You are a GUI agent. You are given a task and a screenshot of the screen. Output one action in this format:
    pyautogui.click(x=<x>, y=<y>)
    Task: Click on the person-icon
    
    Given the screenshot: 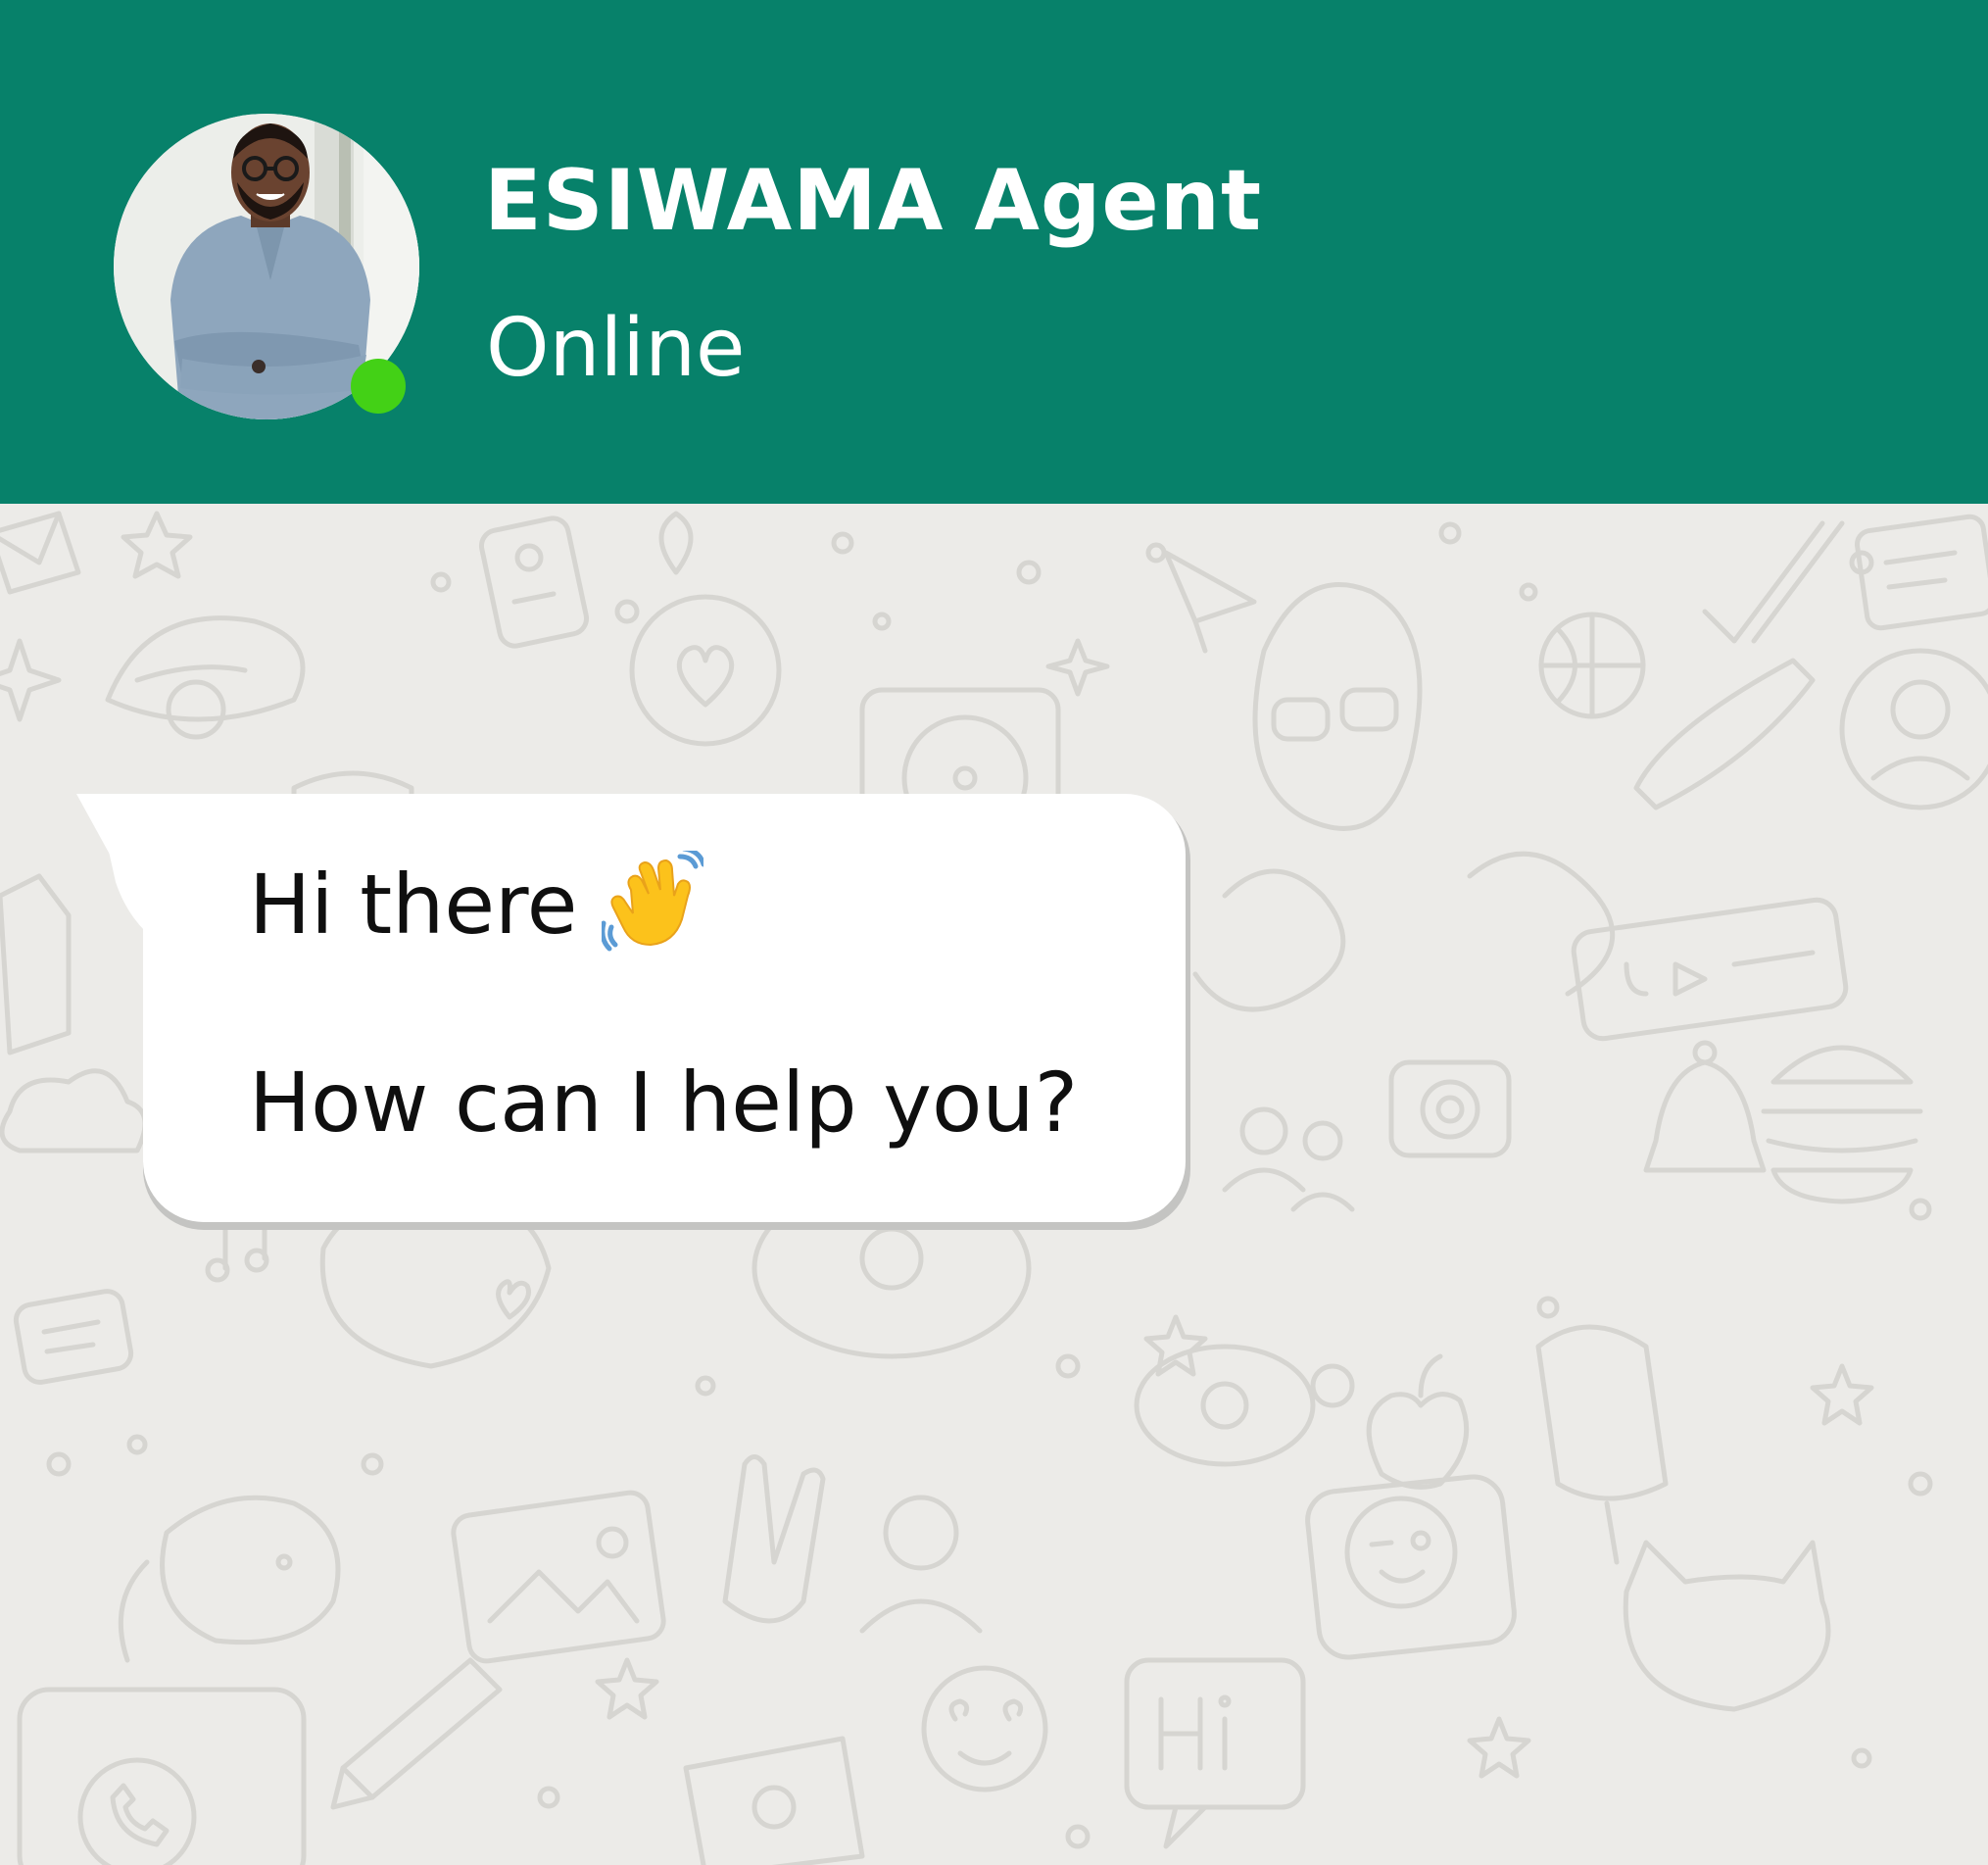 What is the action you would take?
    pyautogui.click(x=921, y=1564)
    